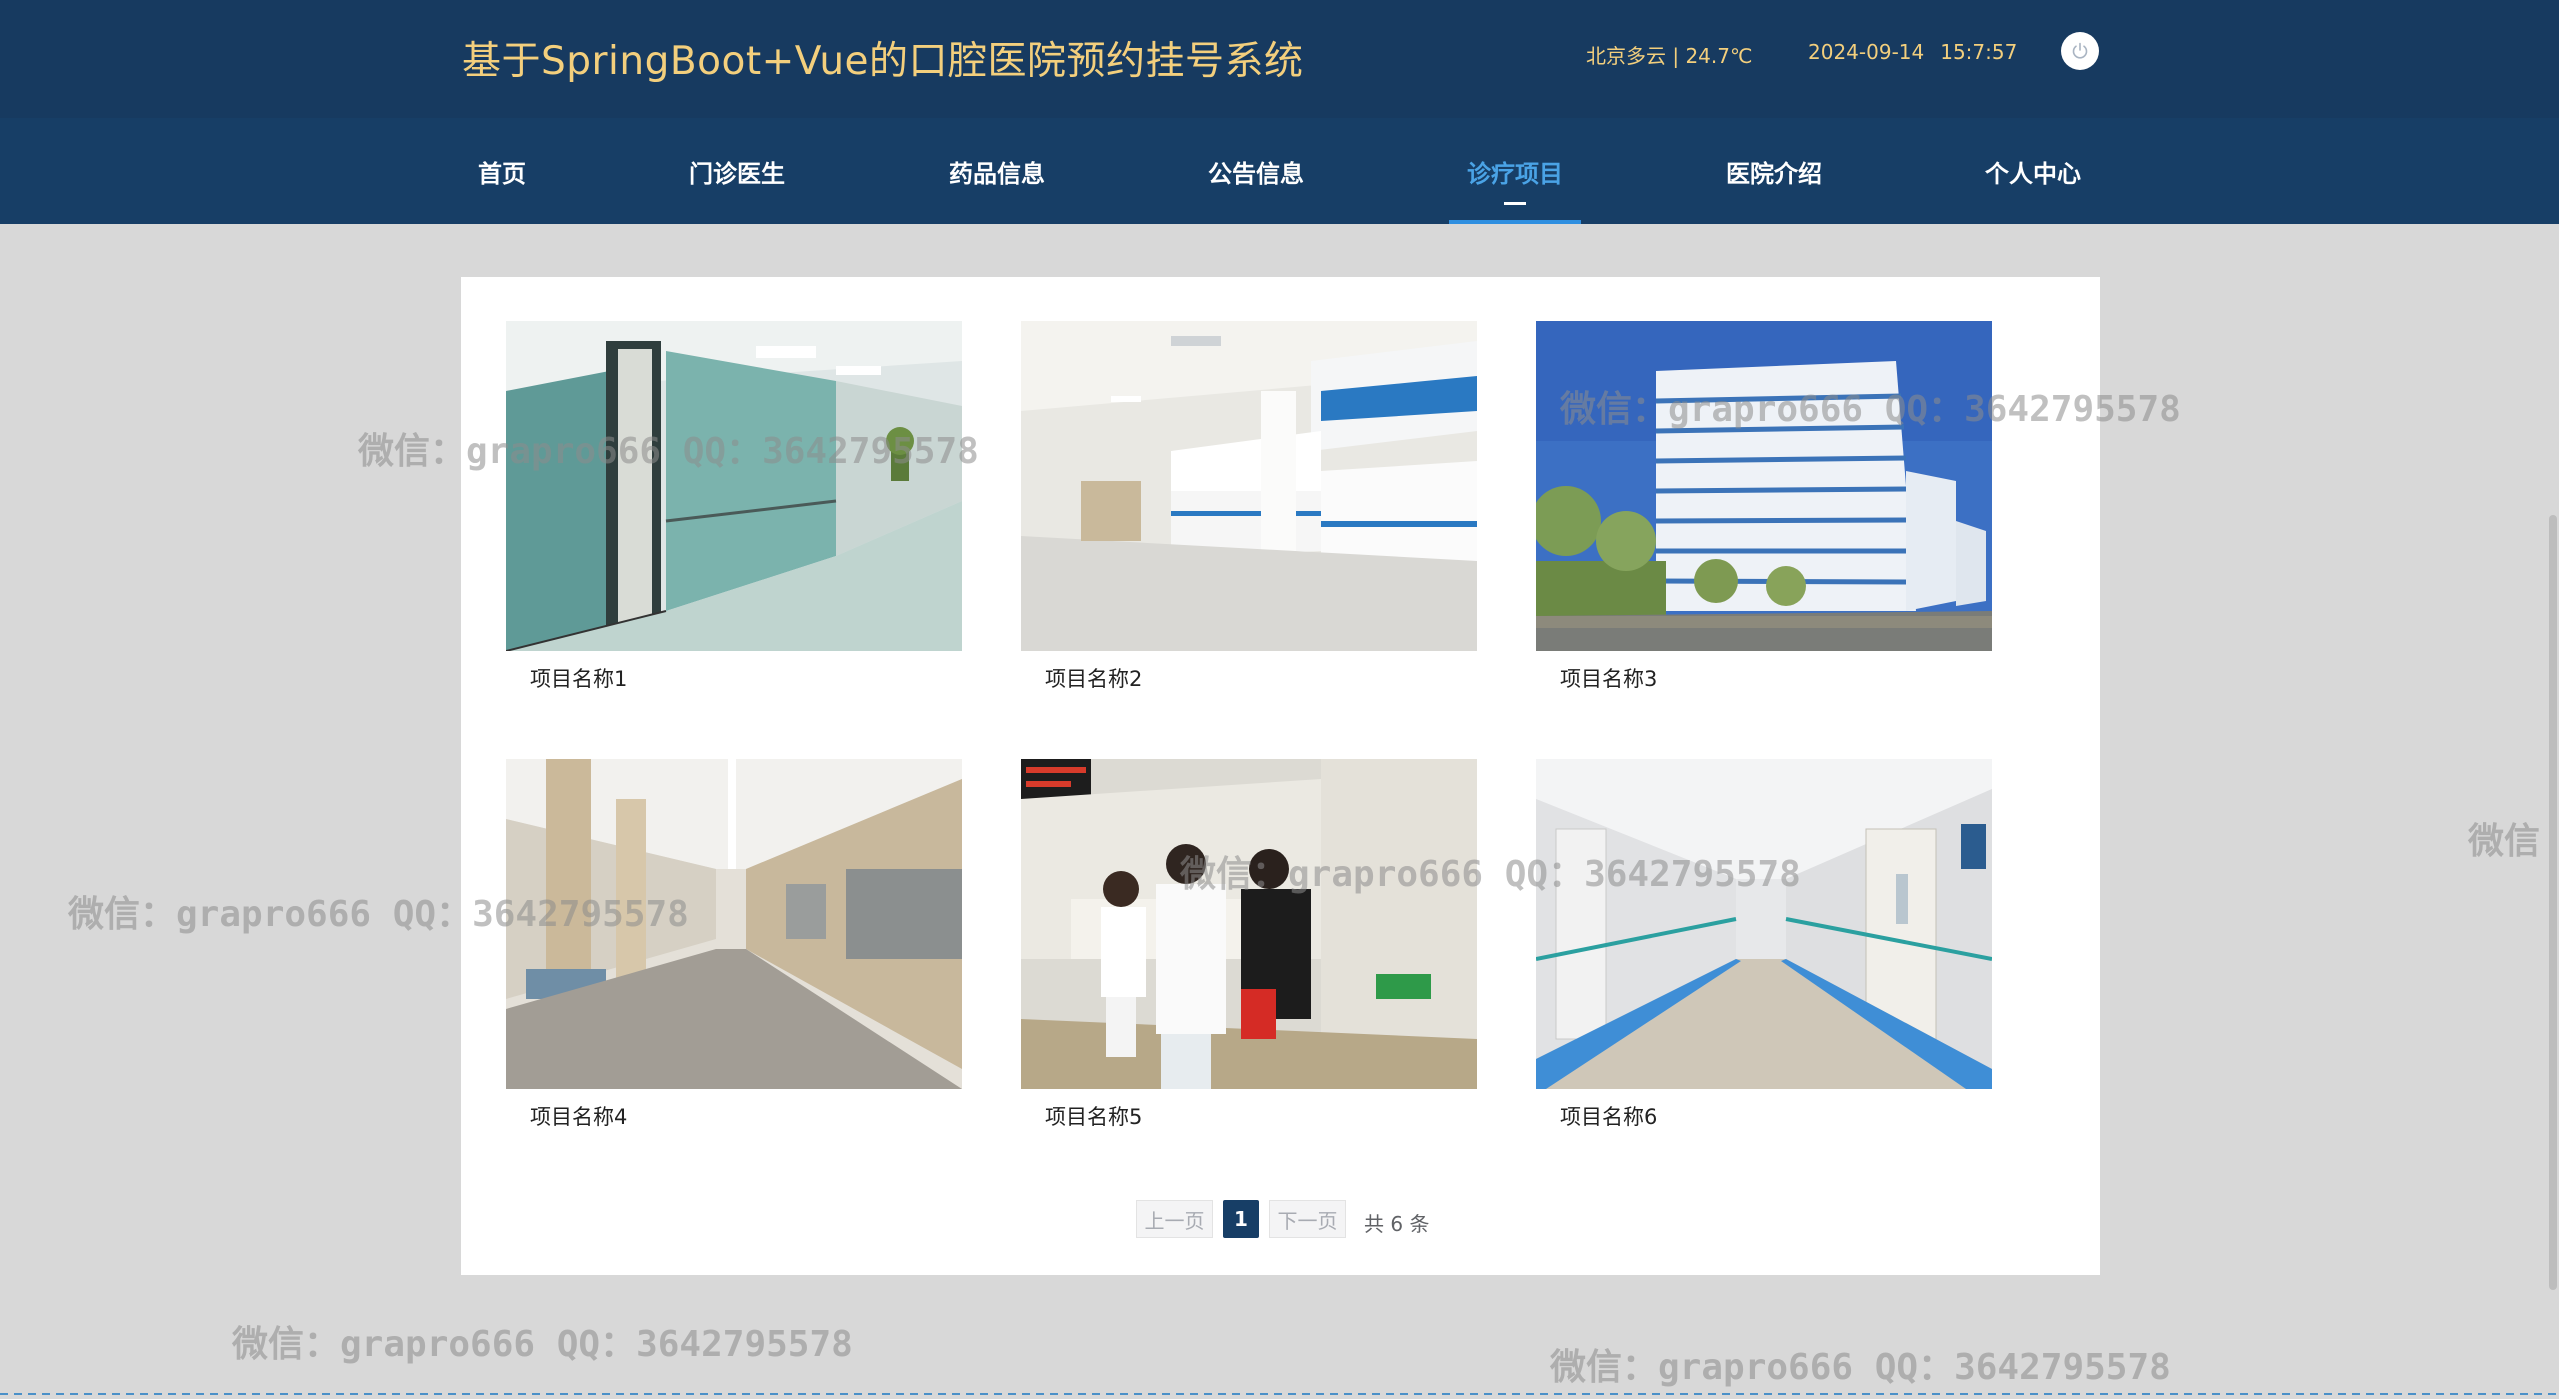  What do you see at coordinates (1256, 173) in the screenshot?
I see `nav-announcements-label: 公告信息` at bounding box center [1256, 173].